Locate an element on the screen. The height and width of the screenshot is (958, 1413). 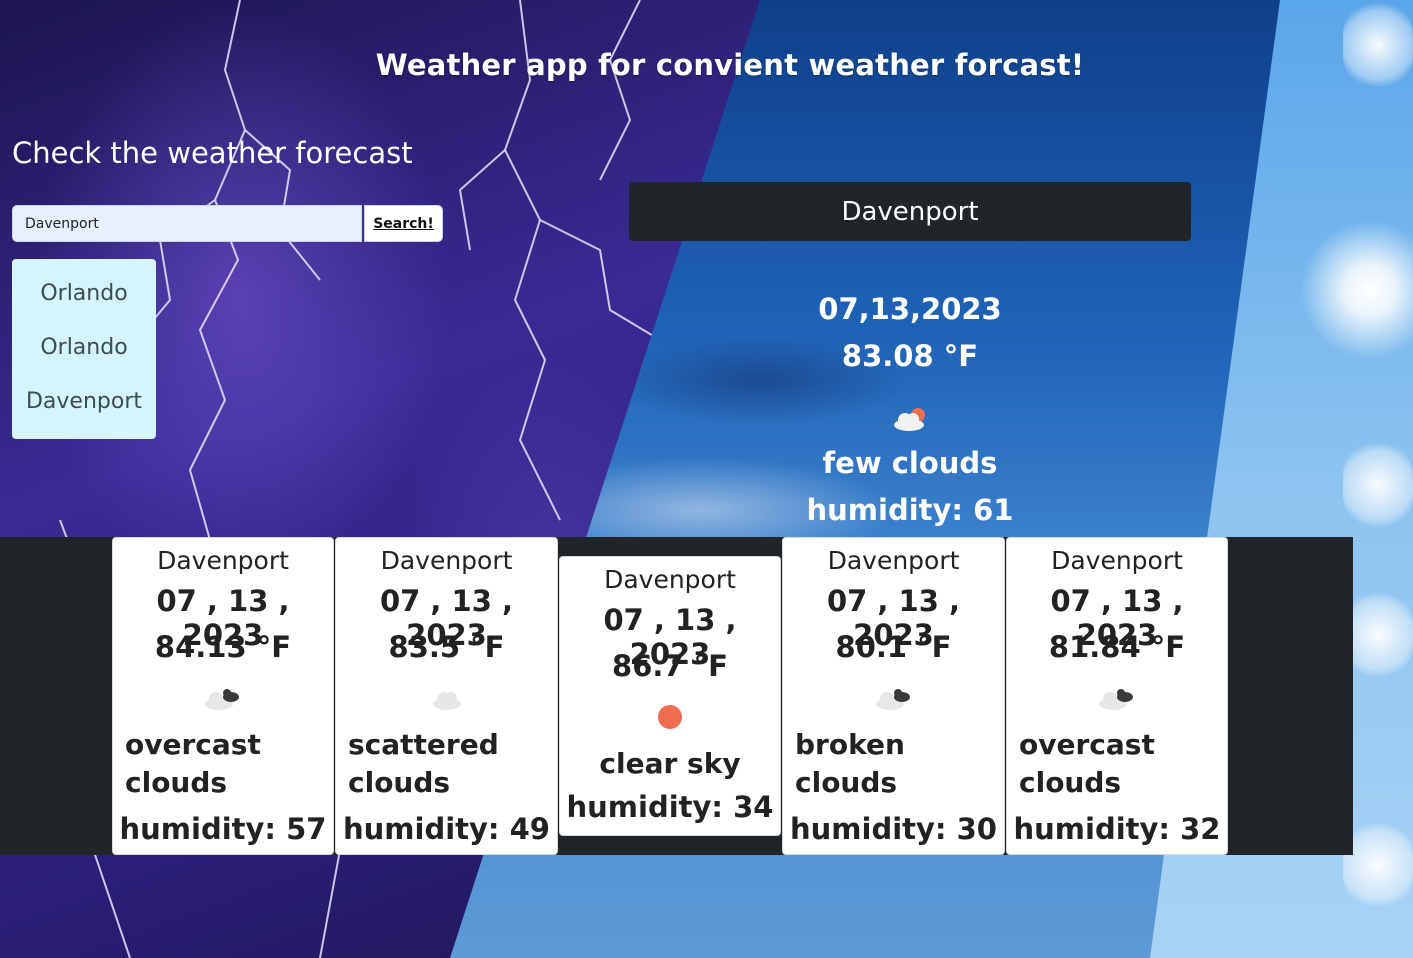
forecast-humidity: humidity: 34 is located at coordinates (670, 807).